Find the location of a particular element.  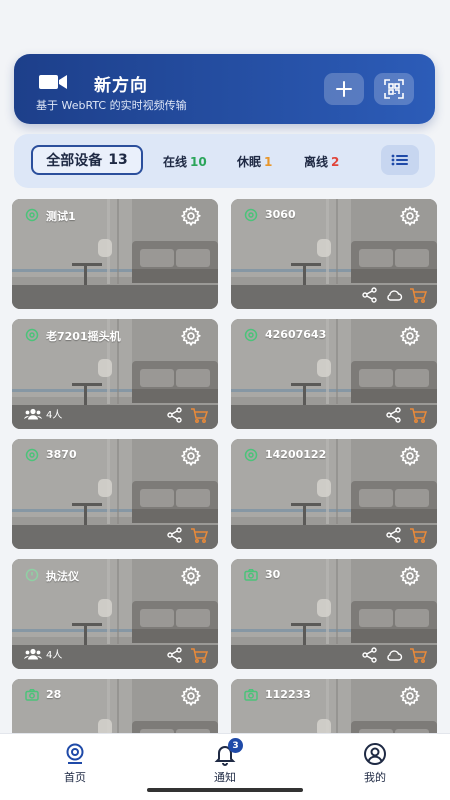

nav-home: 首页 is located at coordinates (75, 763).